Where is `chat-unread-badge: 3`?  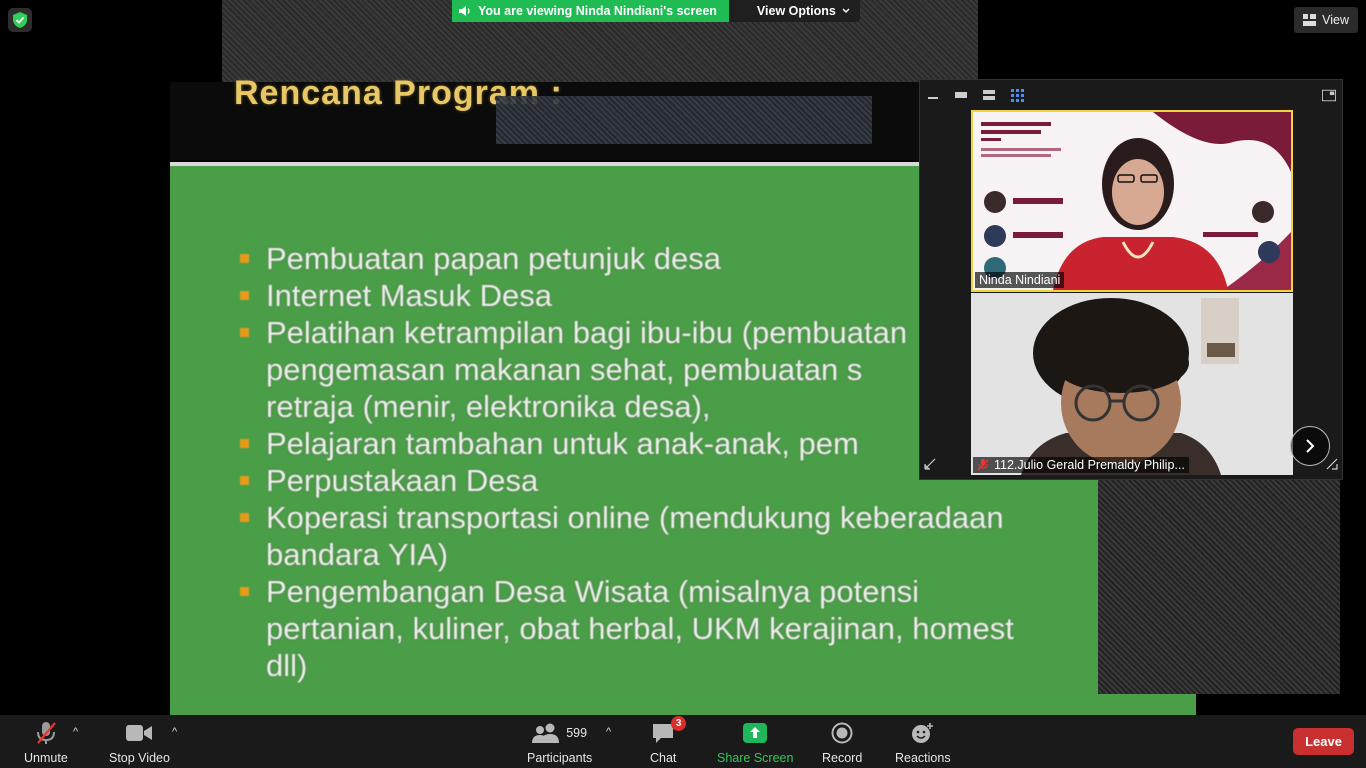 chat-unread-badge: 3 is located at coordinates (679, 723).